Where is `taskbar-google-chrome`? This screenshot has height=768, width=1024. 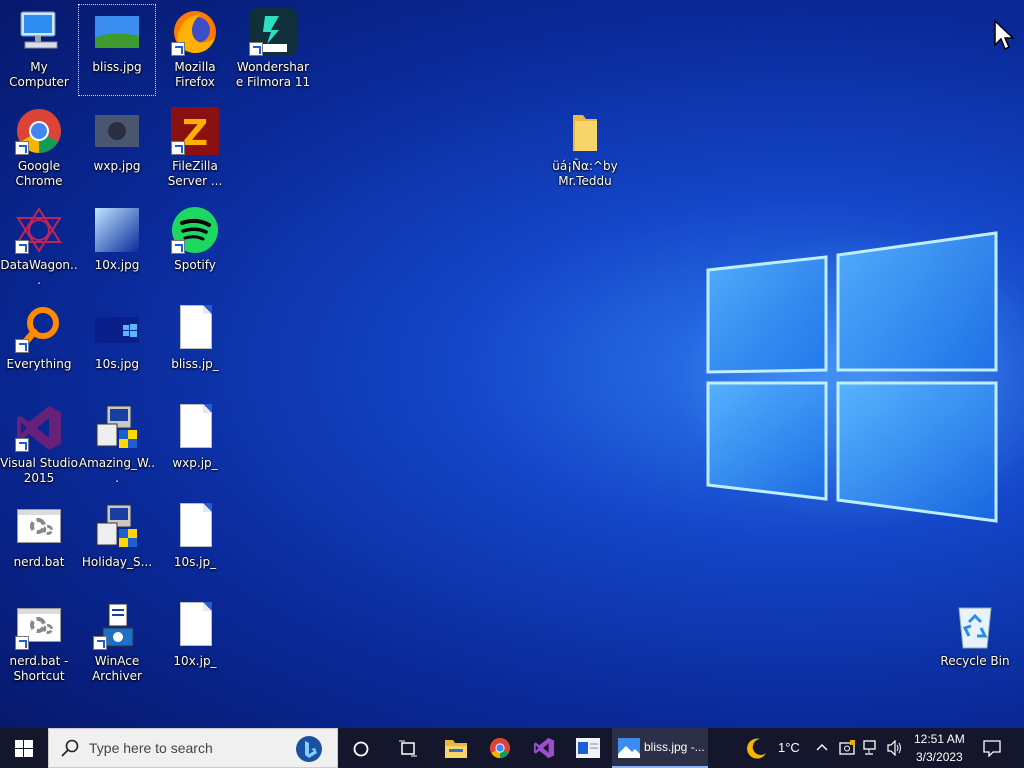 taskbar-google-chrome is located at coordinates (500, 748).